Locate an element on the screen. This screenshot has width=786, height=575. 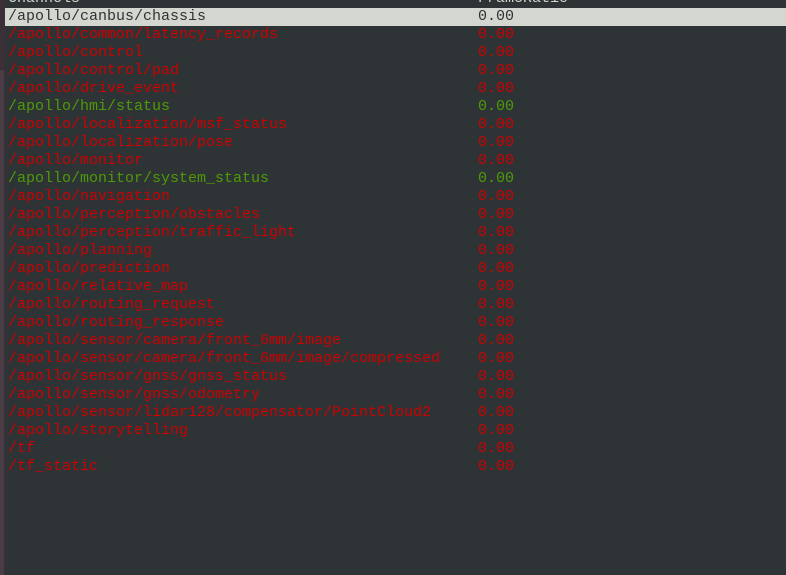
channel-row: /apollo/drive_event 0.00 is located at coordinates (395, 89).